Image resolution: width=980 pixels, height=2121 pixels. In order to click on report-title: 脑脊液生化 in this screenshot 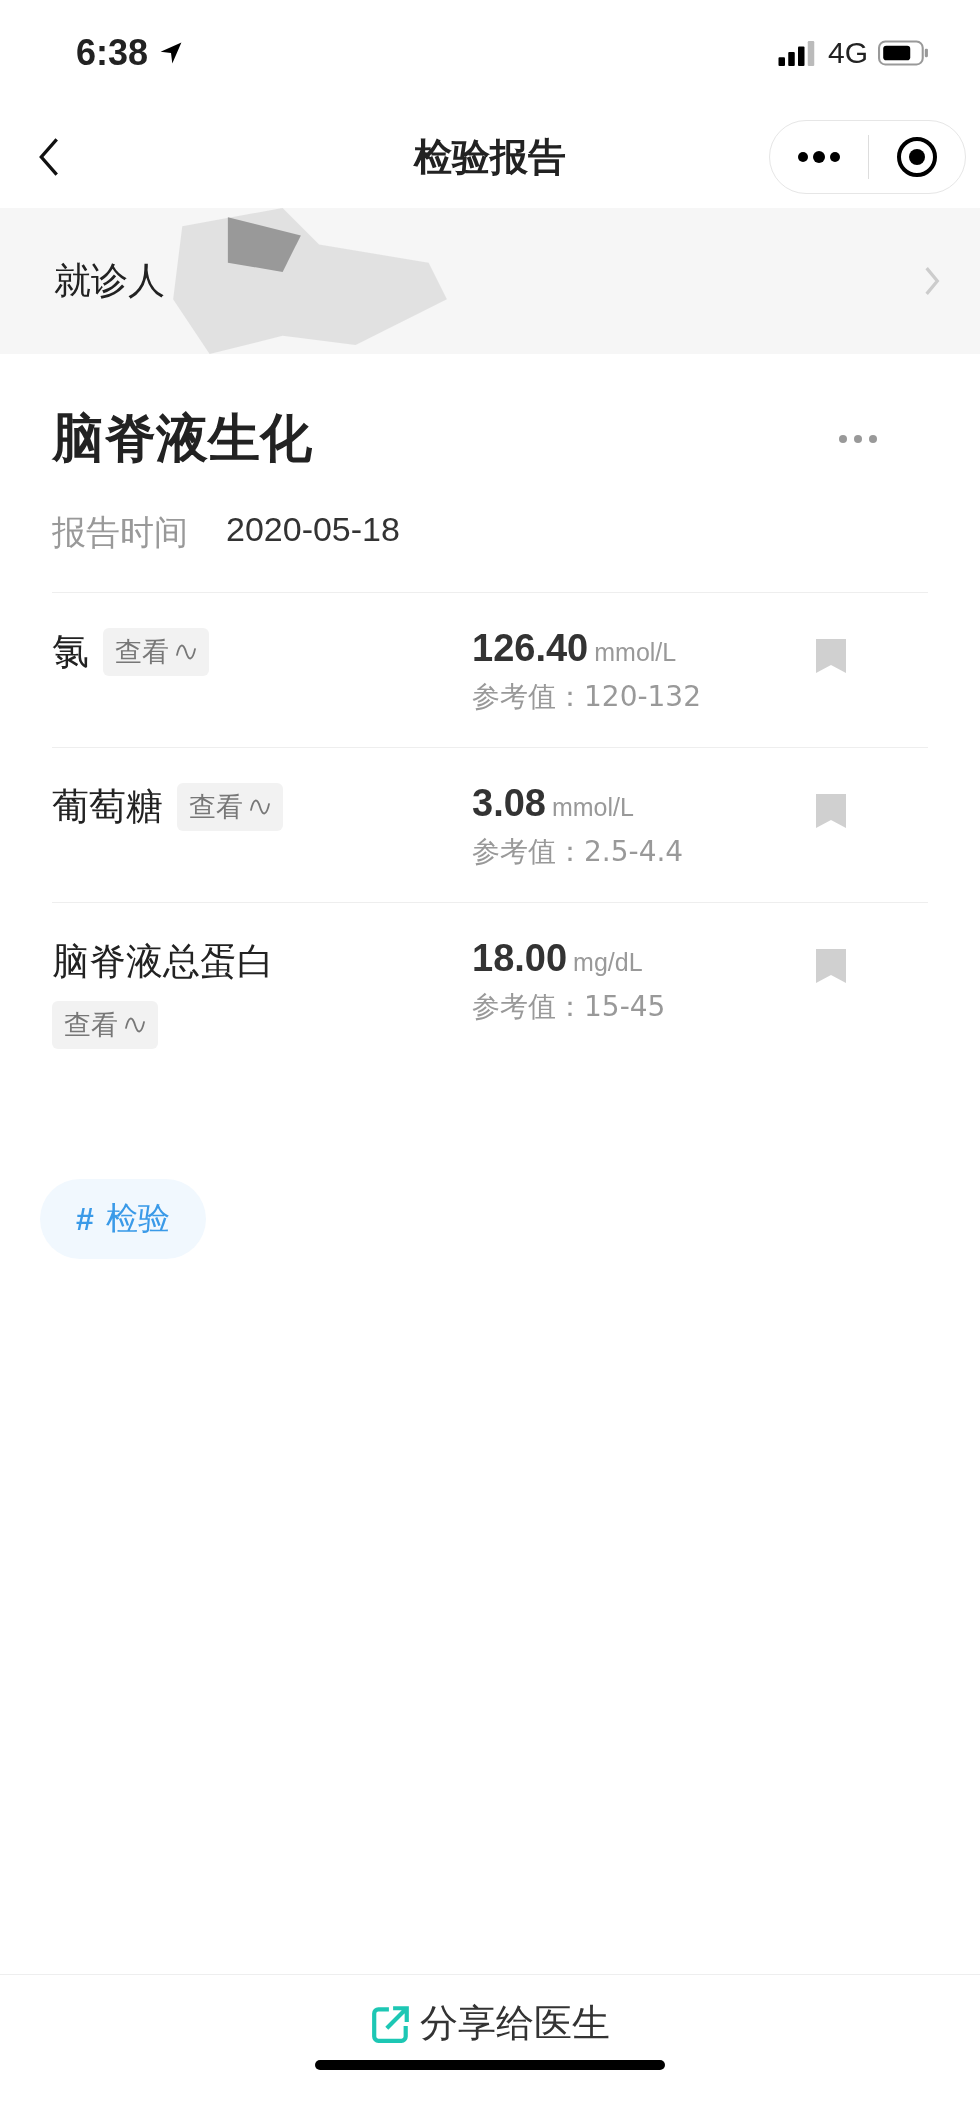, I will do `click(182, 438)`.